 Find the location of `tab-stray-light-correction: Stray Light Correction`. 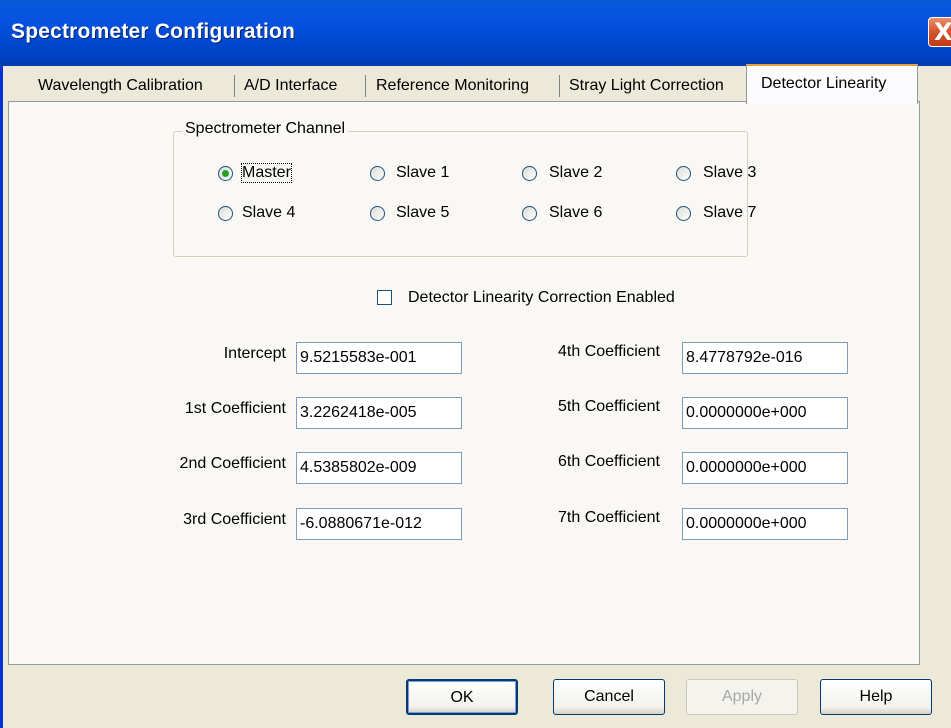

tab-stray-light-correction: Stray Light Correction is located at coordinates (653, 87).